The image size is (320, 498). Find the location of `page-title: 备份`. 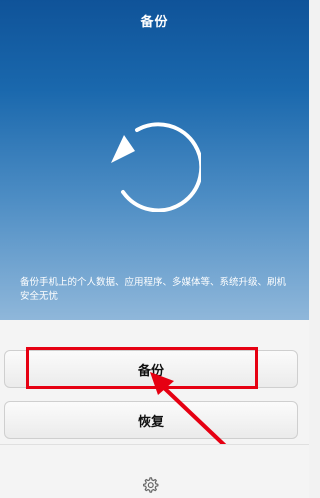

page-title: 备份 is located at coordinates (154, 22).